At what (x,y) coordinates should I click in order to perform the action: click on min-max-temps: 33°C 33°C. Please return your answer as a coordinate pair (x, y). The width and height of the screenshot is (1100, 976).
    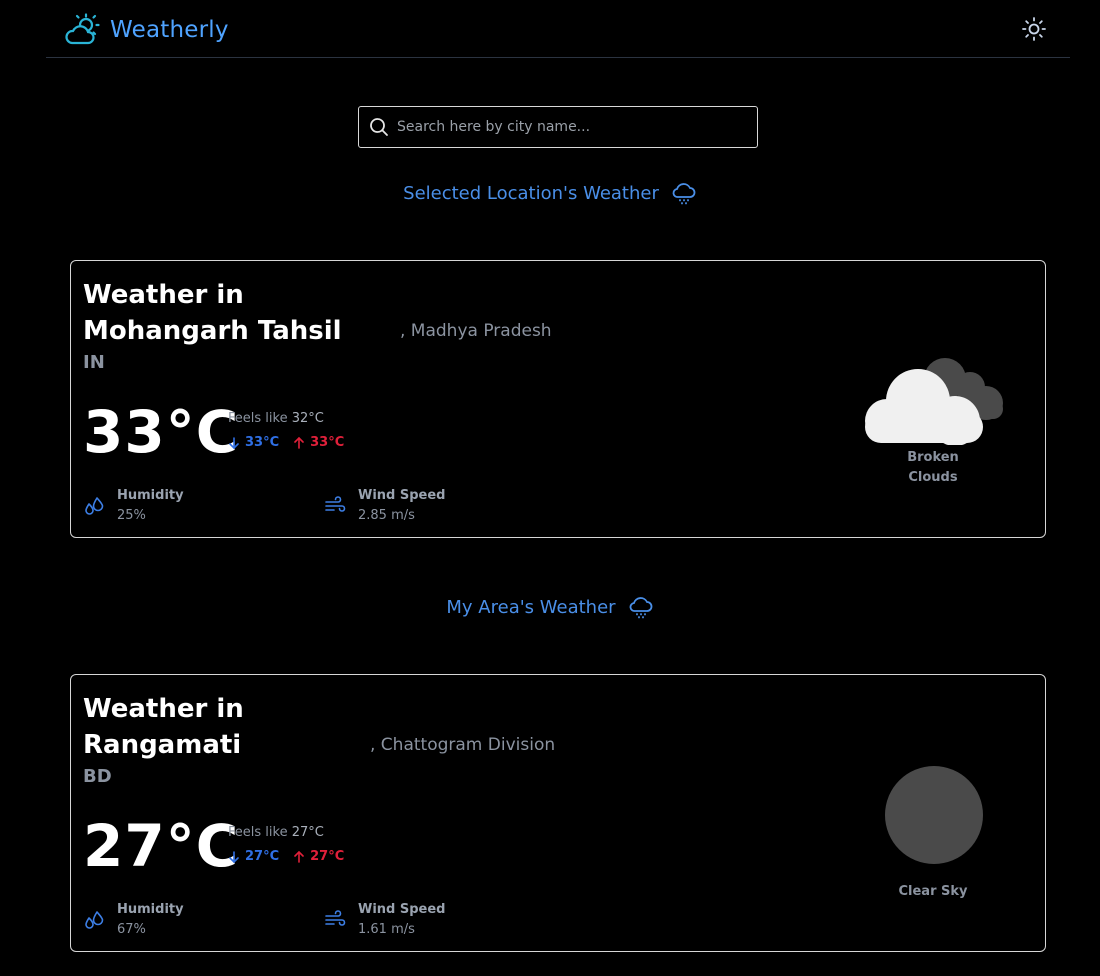
    Looking at the image, I should click on (286, 442).